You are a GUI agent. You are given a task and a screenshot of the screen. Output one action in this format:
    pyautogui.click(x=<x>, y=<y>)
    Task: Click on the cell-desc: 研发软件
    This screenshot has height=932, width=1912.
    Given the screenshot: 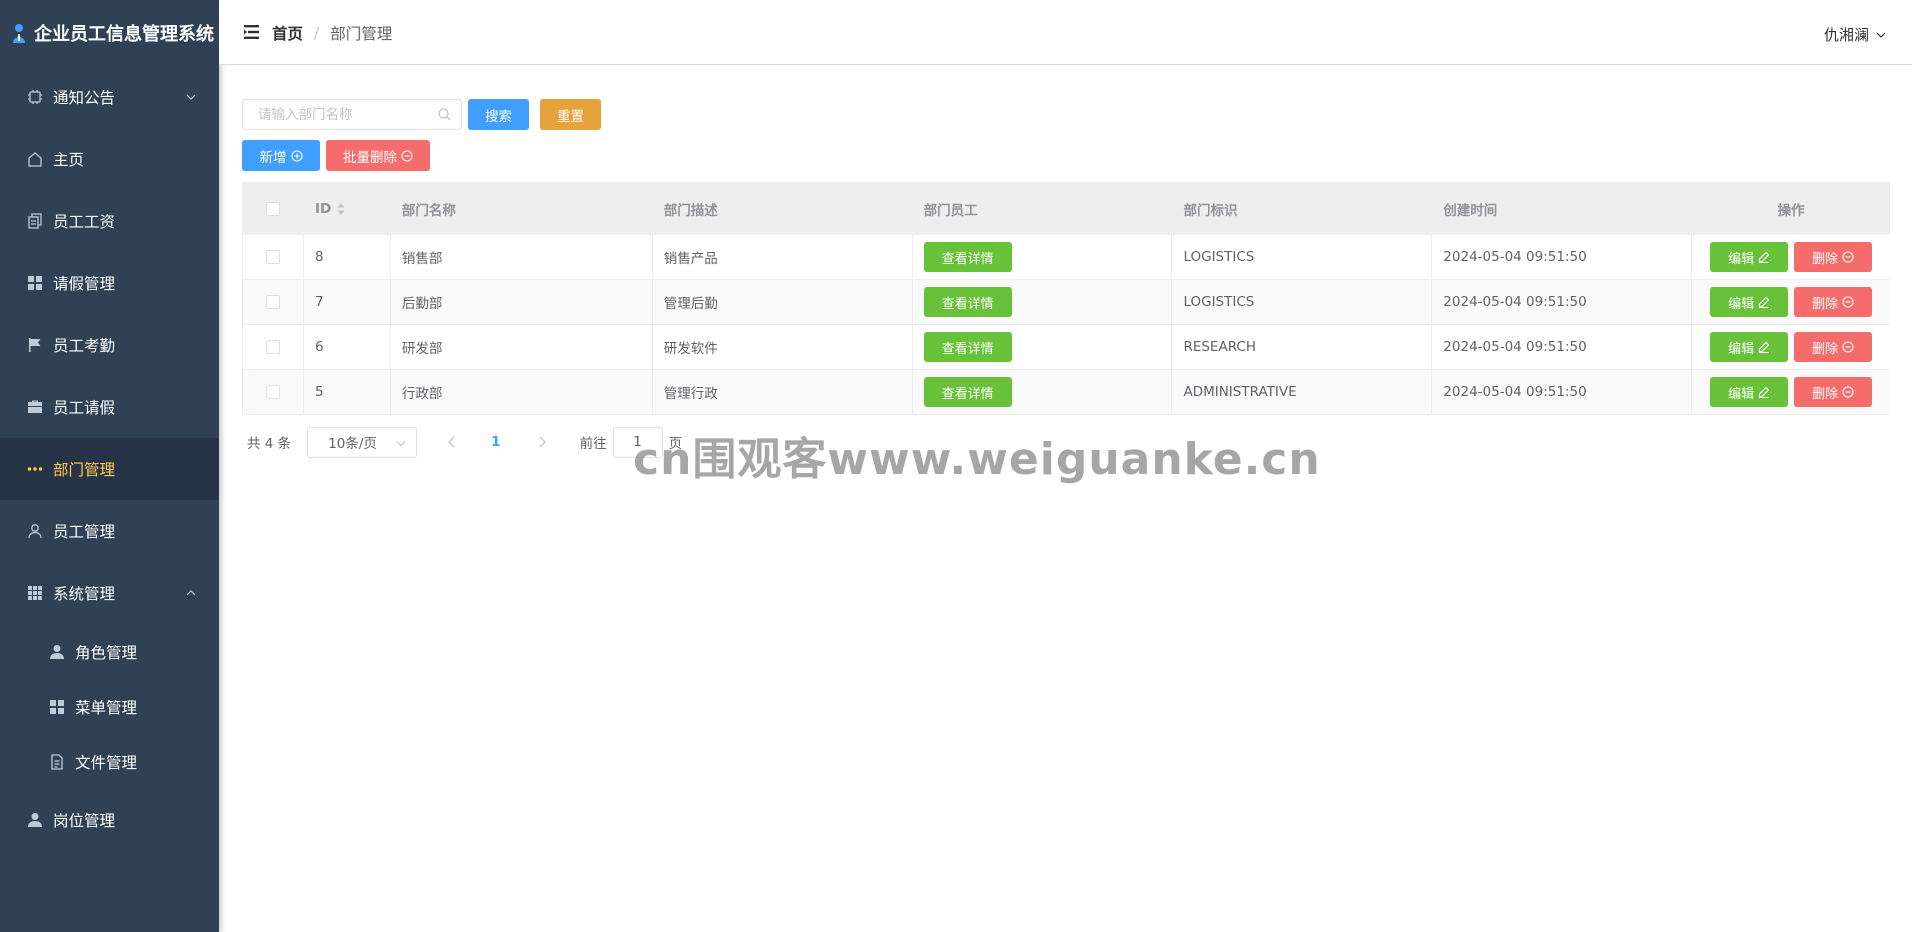 What is the action you would take?
    pyautogui.click(x=783, y=347)
    